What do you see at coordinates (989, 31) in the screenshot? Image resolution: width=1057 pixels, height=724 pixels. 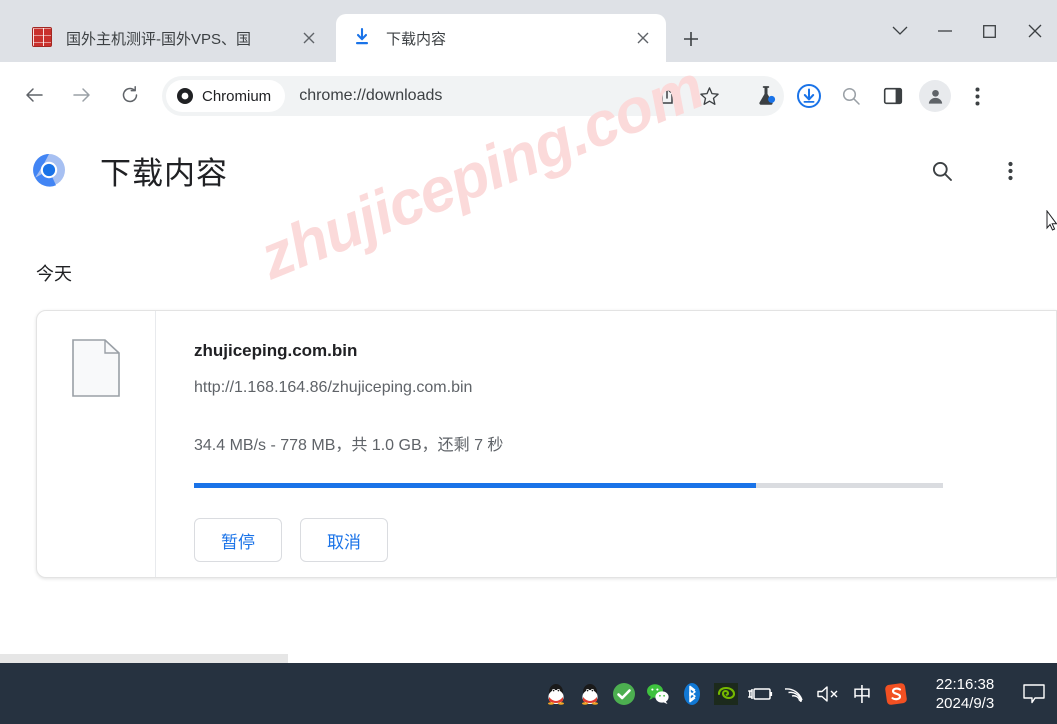 I see `maximize-button` at bounding box center [989, 31].